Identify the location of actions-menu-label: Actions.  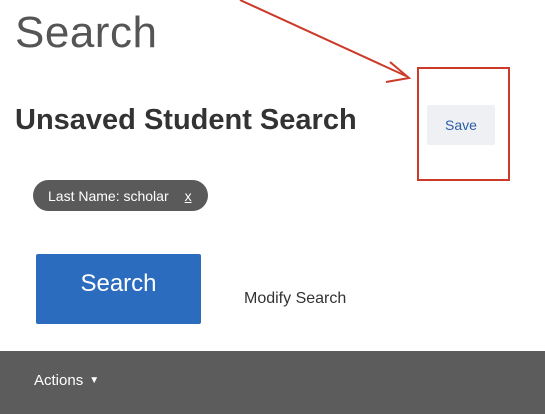
(59, 380).